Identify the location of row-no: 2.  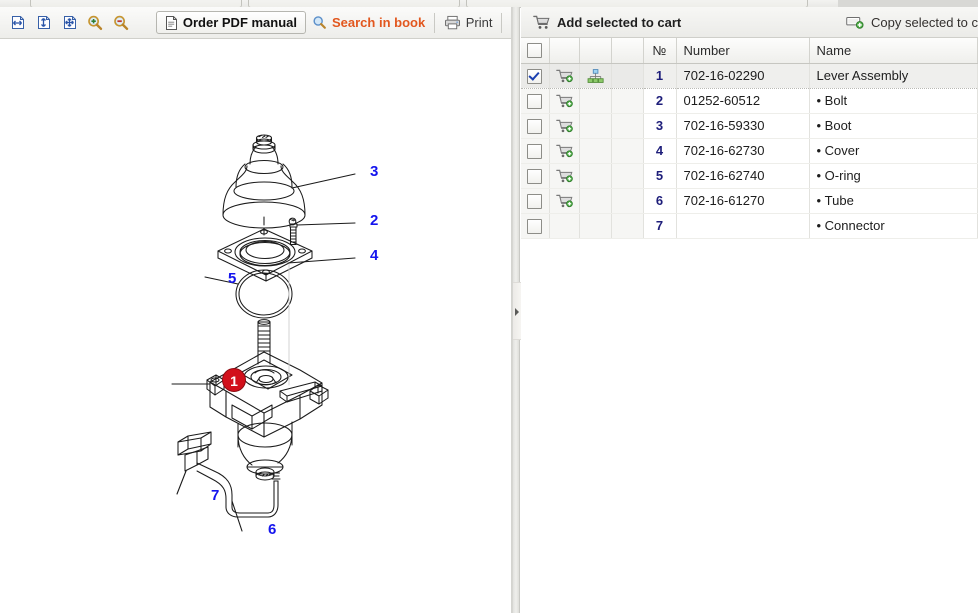
(660, 101).